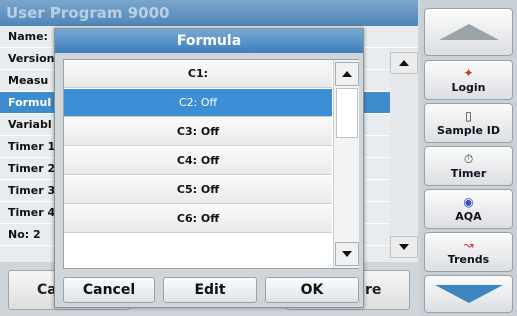  Describe the element at coordinates (468, 72) in the screenshot. I see `person-icon: ✦` at that location.